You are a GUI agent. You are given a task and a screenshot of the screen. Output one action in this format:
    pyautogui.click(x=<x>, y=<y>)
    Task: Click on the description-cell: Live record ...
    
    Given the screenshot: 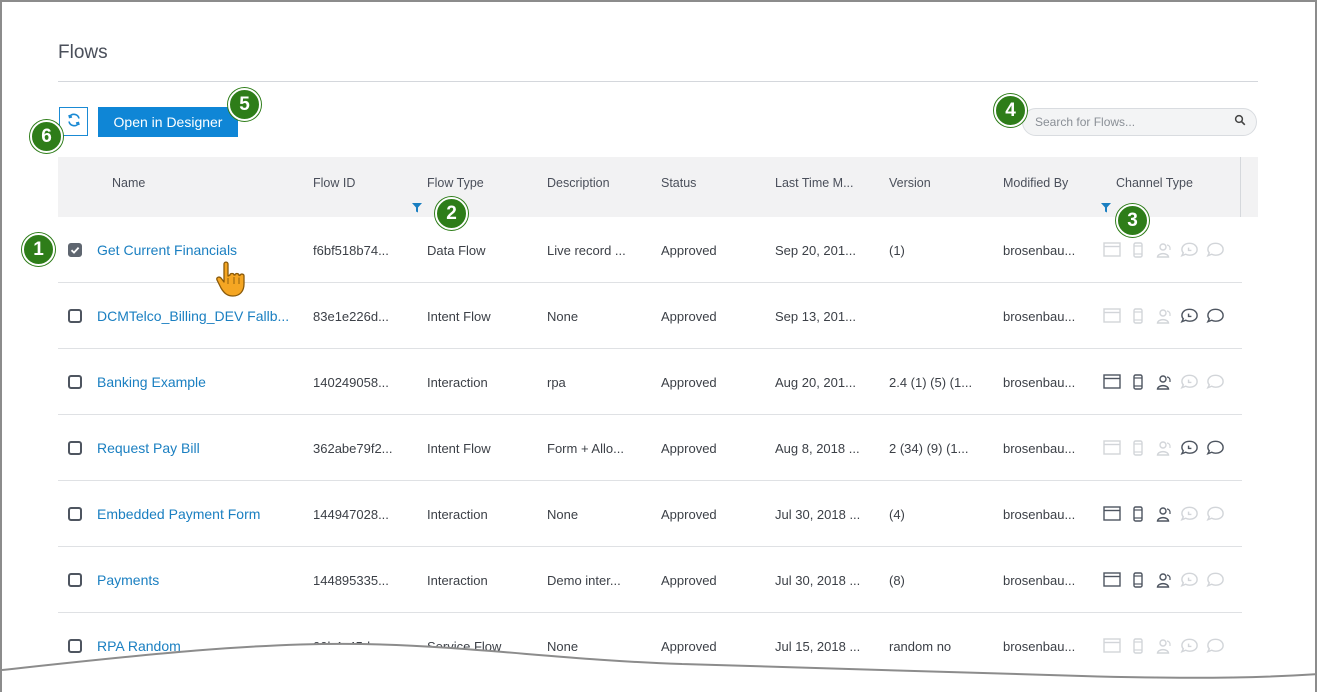 What is the action you would take?
    pyautogui.click(x=586, y=250)
    